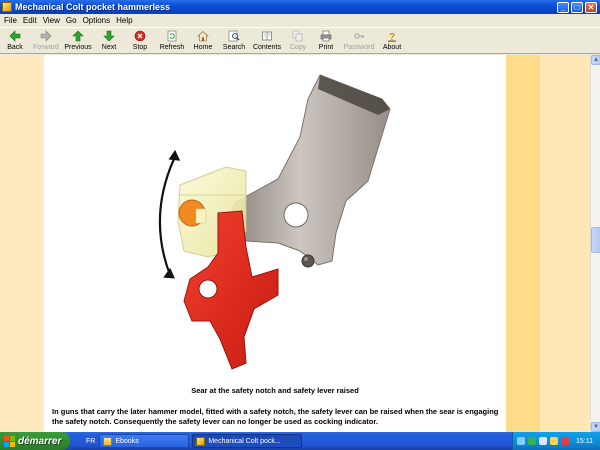  I want to click on menu-file: File, so click(10, 20).